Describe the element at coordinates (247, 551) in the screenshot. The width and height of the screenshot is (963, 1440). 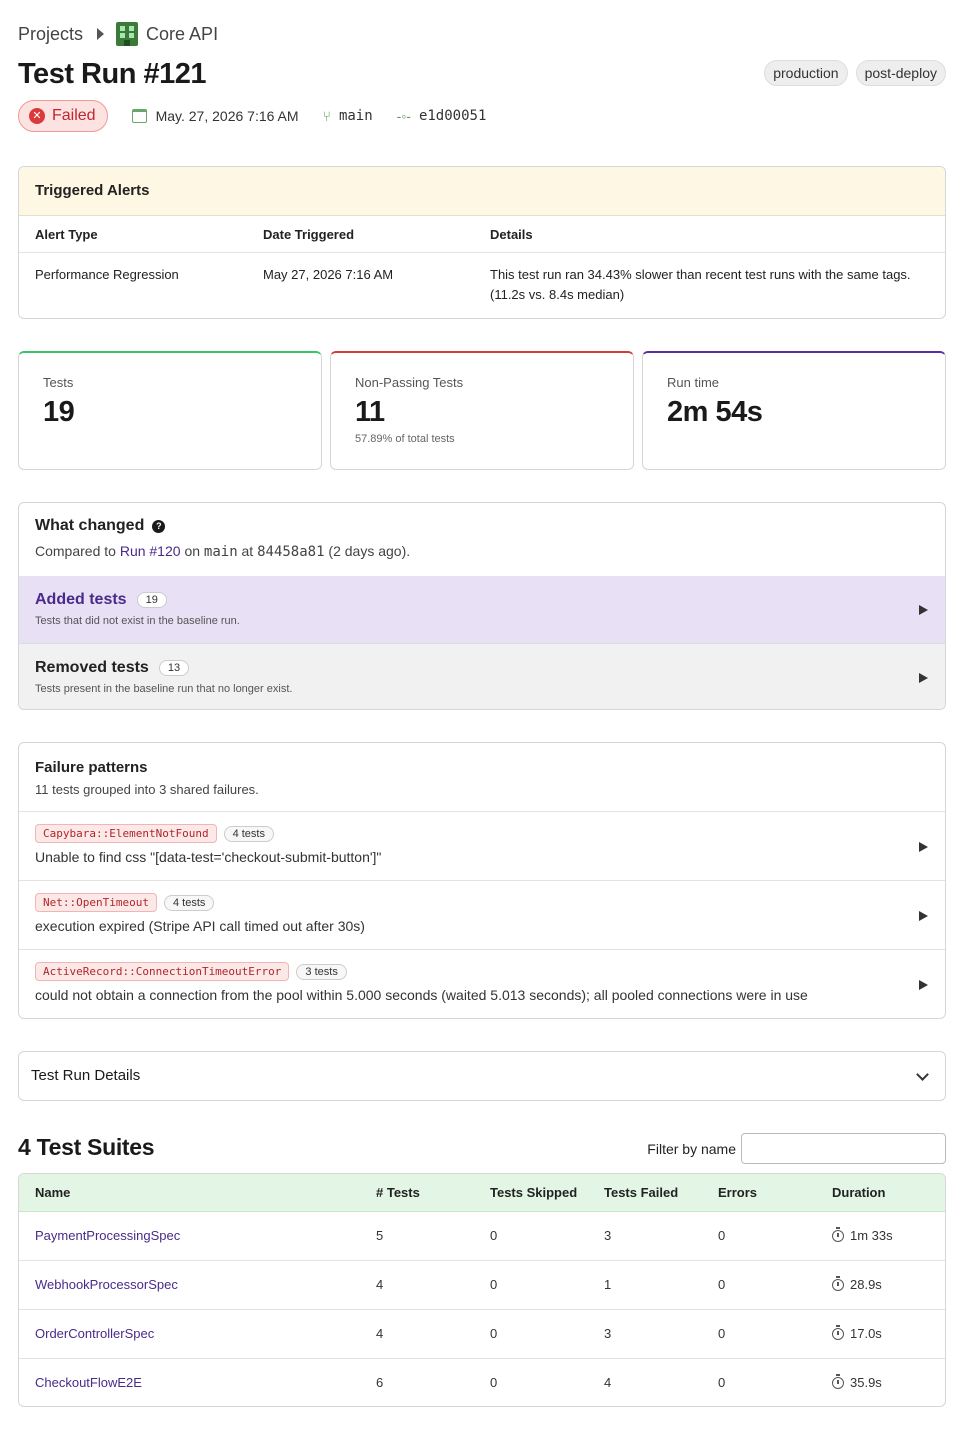
I see `compare-at: at` at that location.